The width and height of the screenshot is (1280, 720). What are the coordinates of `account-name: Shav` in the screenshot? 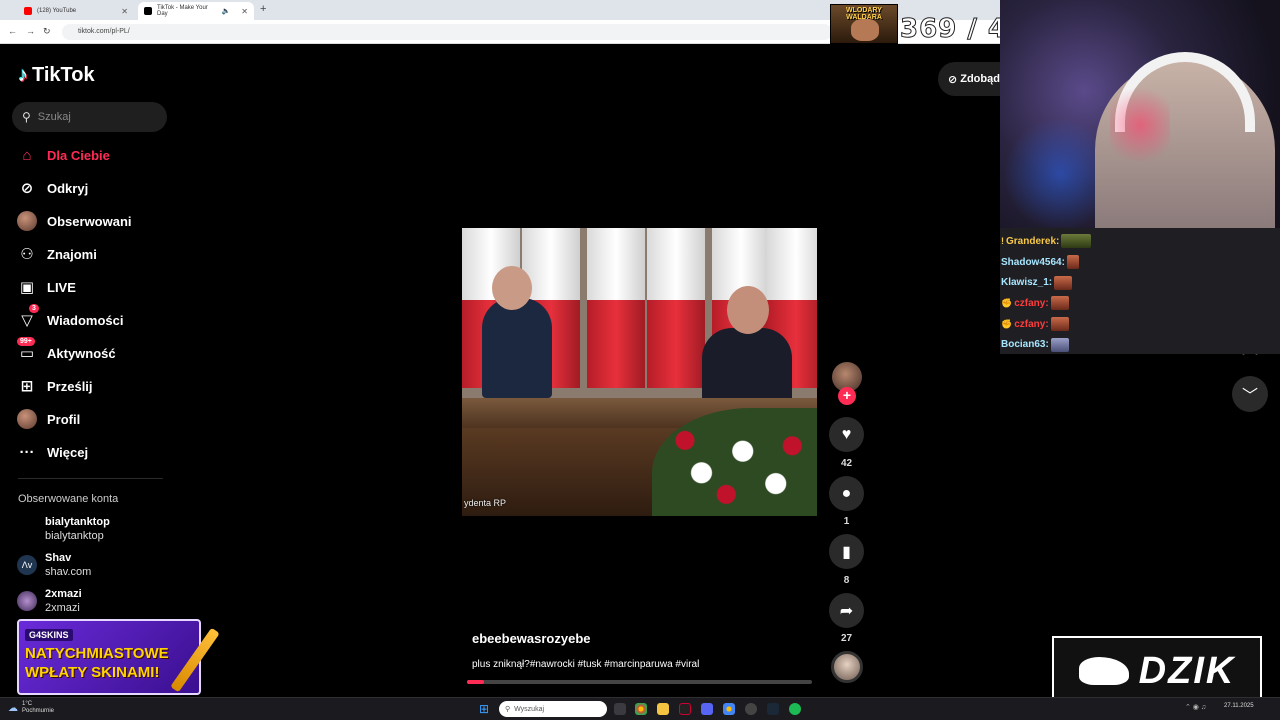 It's located at (58, 558).